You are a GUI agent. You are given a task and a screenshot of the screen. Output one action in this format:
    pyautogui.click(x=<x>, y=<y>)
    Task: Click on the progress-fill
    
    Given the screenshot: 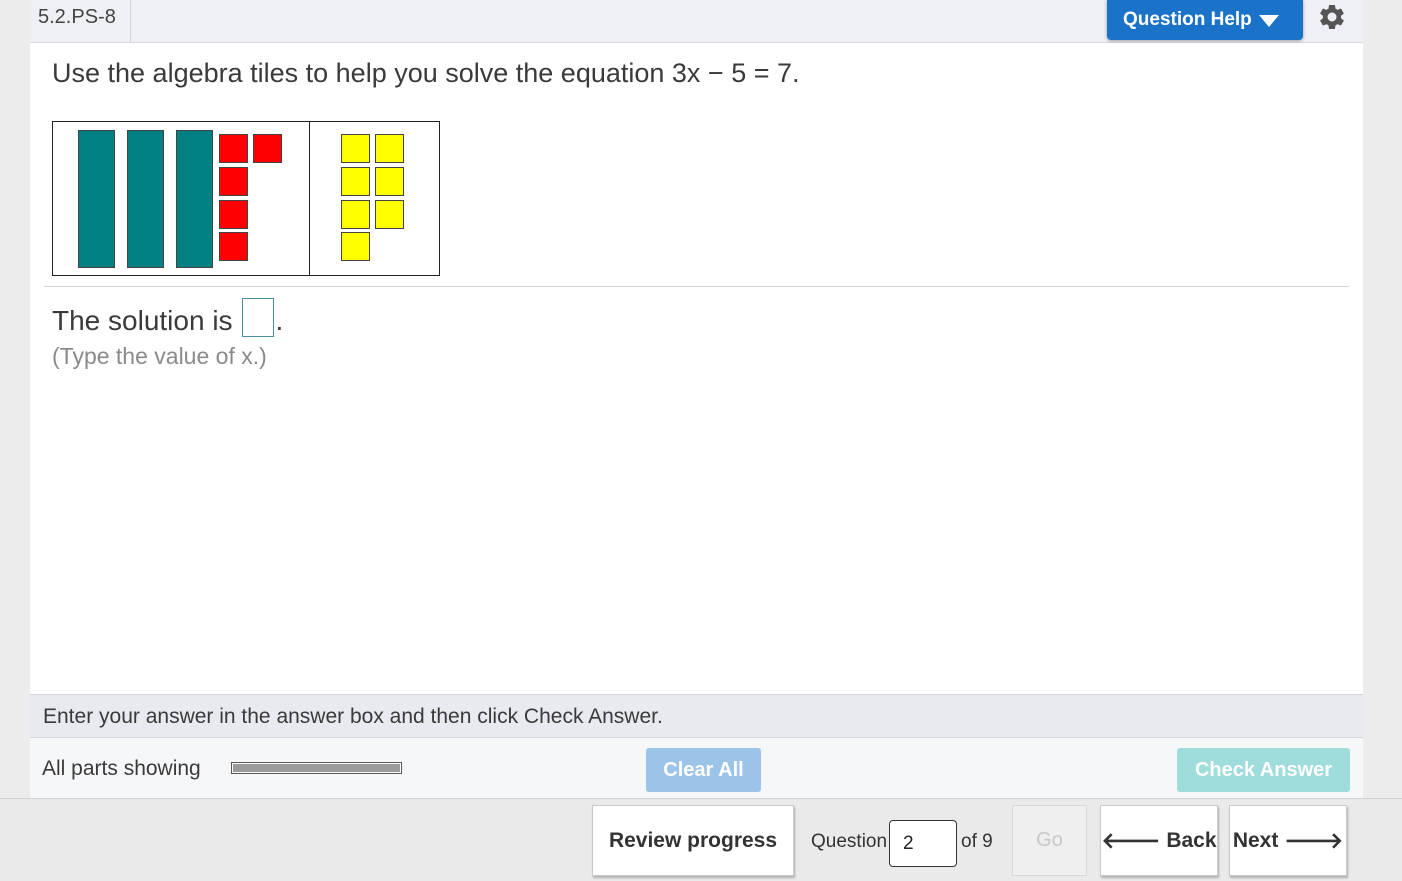 What is the action you would take?
    pyautogui.click(x=316, y=768)
    